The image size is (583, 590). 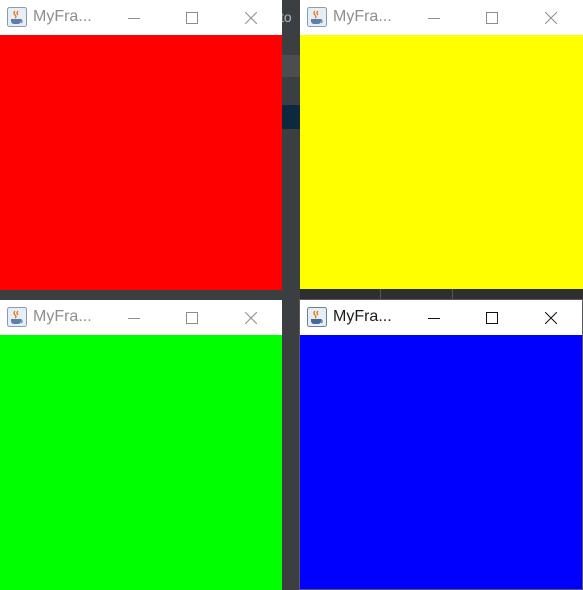 What do you see at coordinates (290, 117) in the screenshot?
I see `background-ide-selected-row` at bounding box center [290, 117].